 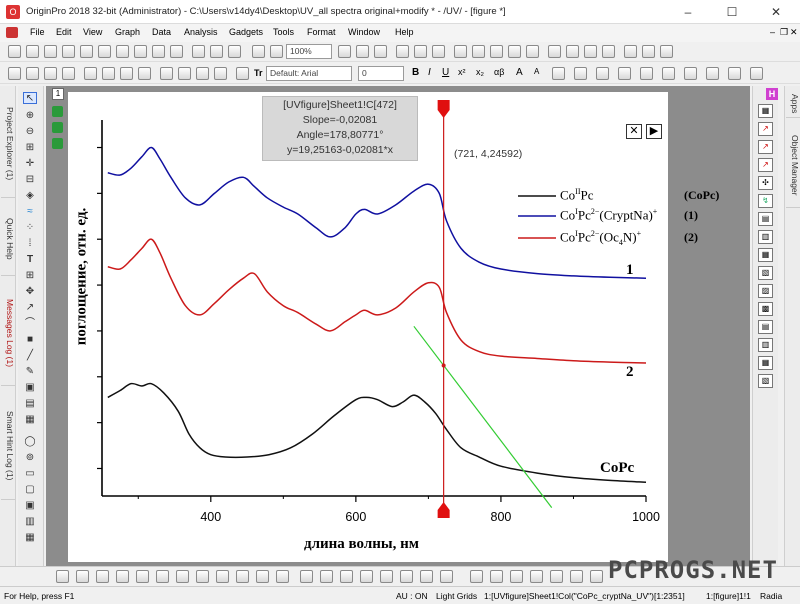 I want to click on stock-plot-icon, so click(x=262, y=576).